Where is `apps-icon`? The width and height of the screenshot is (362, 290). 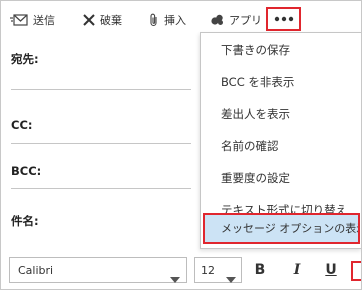 apps-icon is located at coordinates (217, 20).